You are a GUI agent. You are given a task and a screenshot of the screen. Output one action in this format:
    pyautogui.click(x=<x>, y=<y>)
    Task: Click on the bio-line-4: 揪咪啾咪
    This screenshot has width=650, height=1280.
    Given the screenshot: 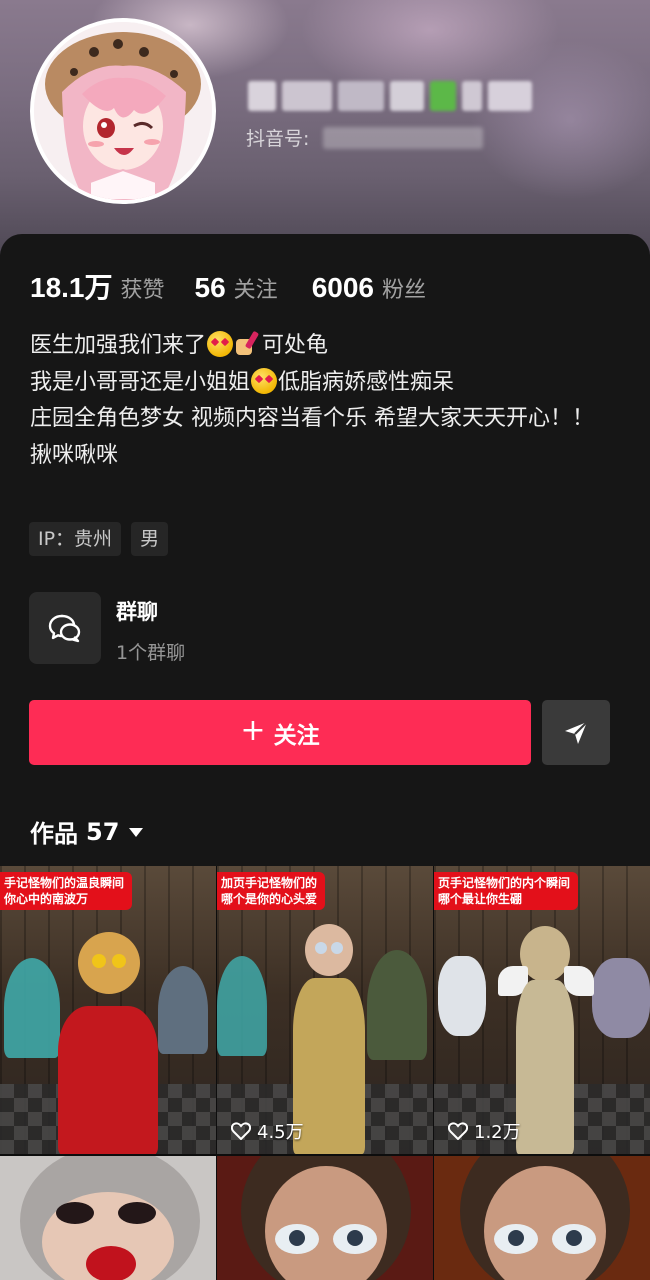 What is the action you would take?
    pyautogui.click(x=74, y=455)
    